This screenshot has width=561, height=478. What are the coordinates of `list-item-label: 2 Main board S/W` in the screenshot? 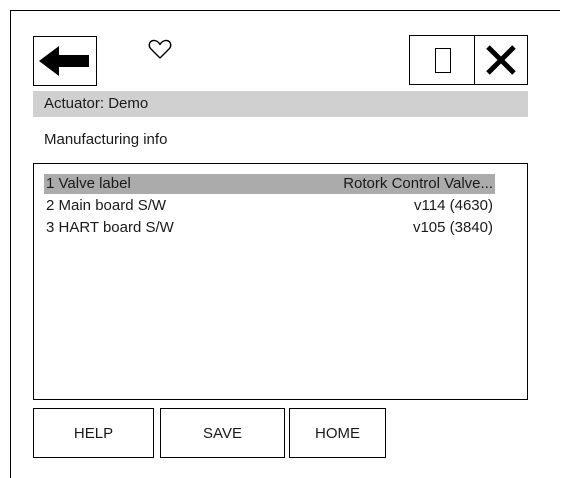 It's located at (106, 205).